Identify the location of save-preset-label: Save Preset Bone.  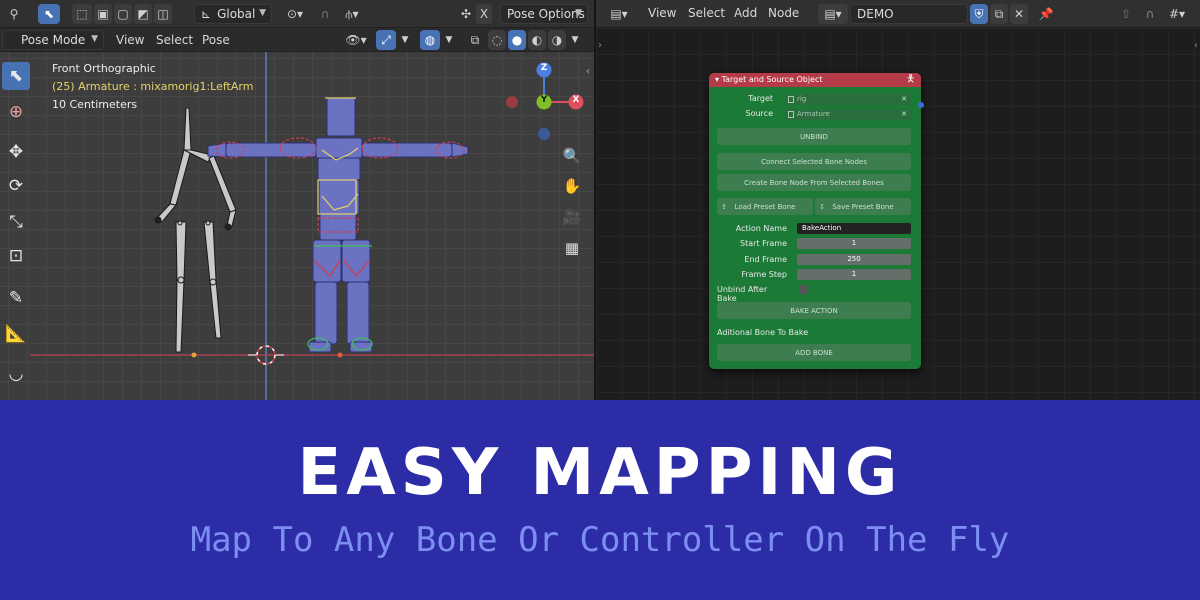
(863, 206).